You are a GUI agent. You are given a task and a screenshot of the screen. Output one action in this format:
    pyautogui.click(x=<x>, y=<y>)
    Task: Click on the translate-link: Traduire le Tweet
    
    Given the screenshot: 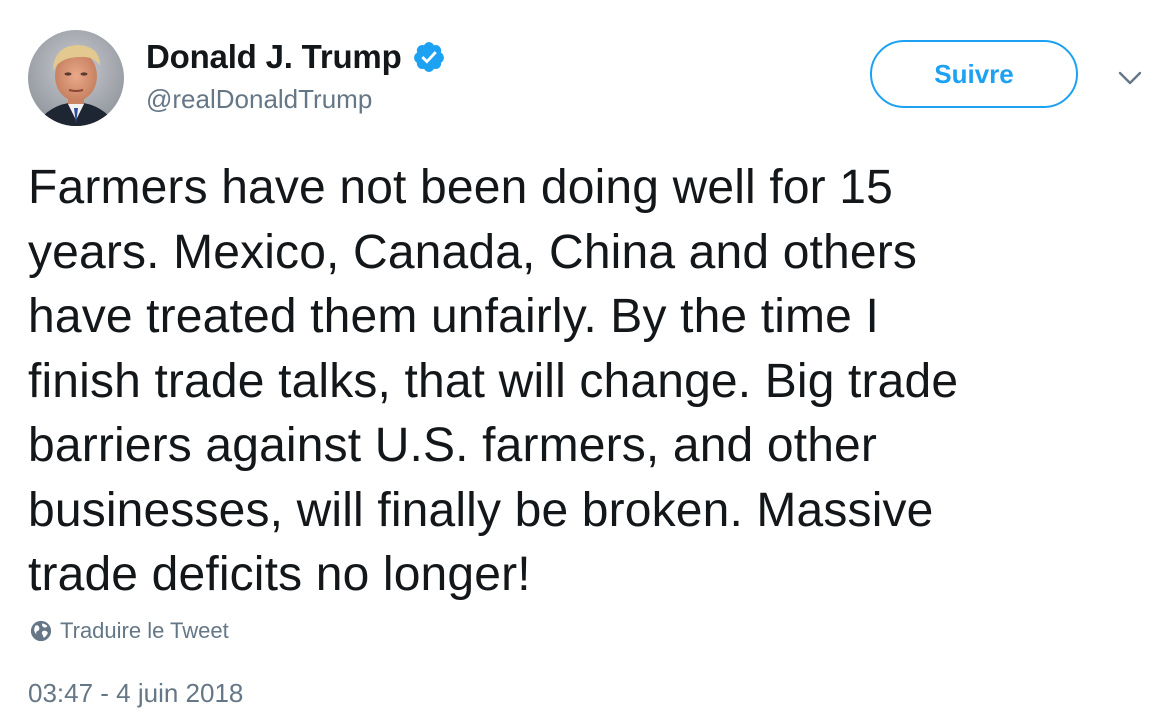 What is the action you would take?
    pyautogui.click(x=129, y=631)
    